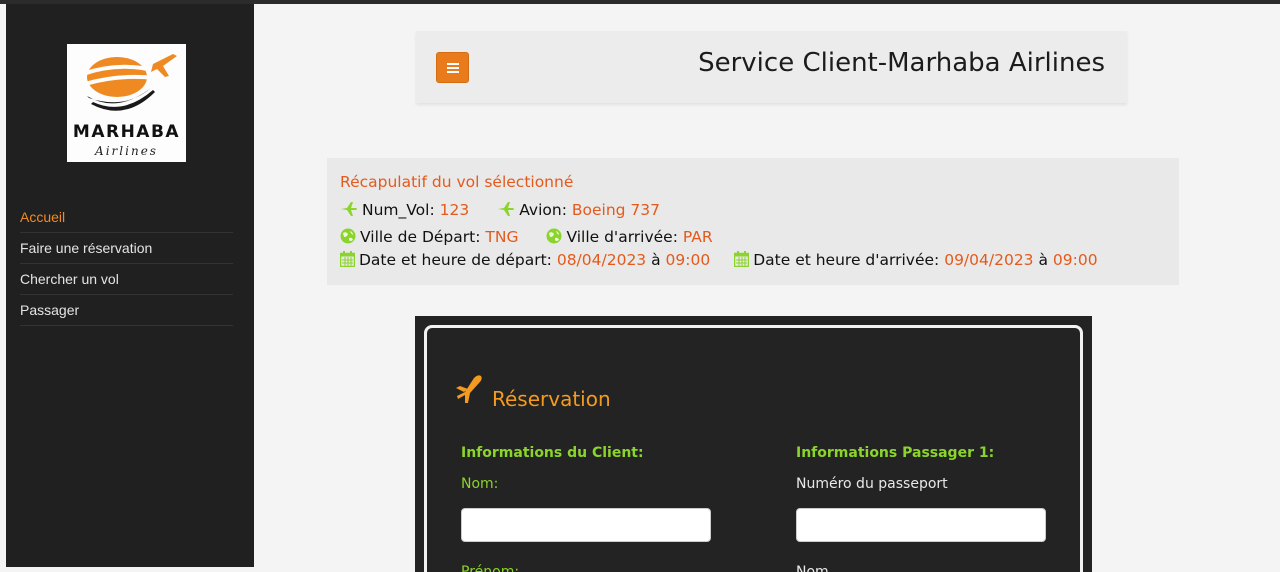 Image resolution: width=1280 pixels, height=572 pixels. What do you see at coordinates (697, 237) in the screenshot?
I see `ville-arrivee-value: PAR` at bounding box center [697, 237].